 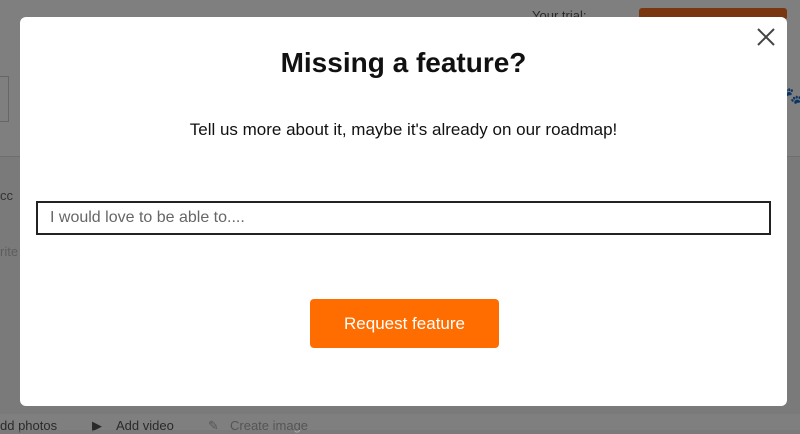 I want to click on request-feature-button: Request feature, so click(x=404, y=323).